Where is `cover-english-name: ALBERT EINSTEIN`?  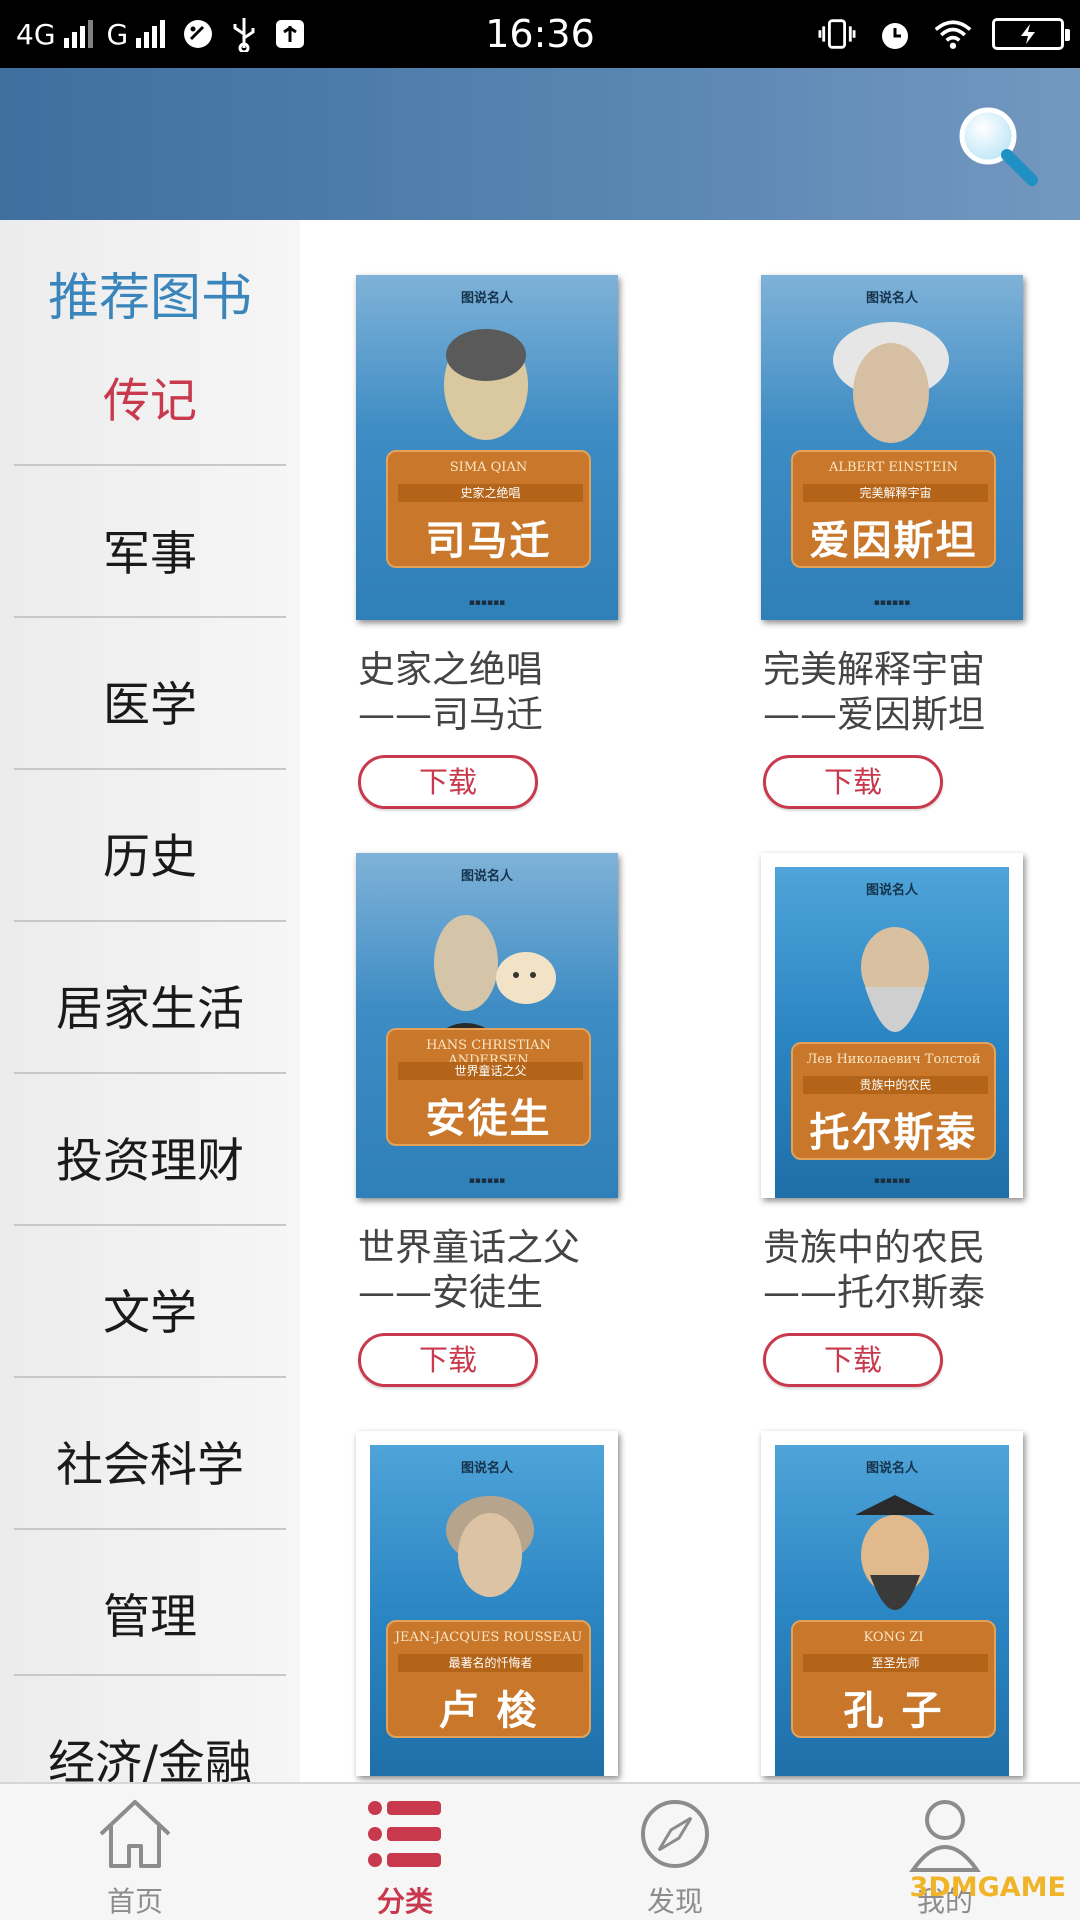 cover-english-name: ALBERT EINSTEIN is located at coordinates (893, 467).